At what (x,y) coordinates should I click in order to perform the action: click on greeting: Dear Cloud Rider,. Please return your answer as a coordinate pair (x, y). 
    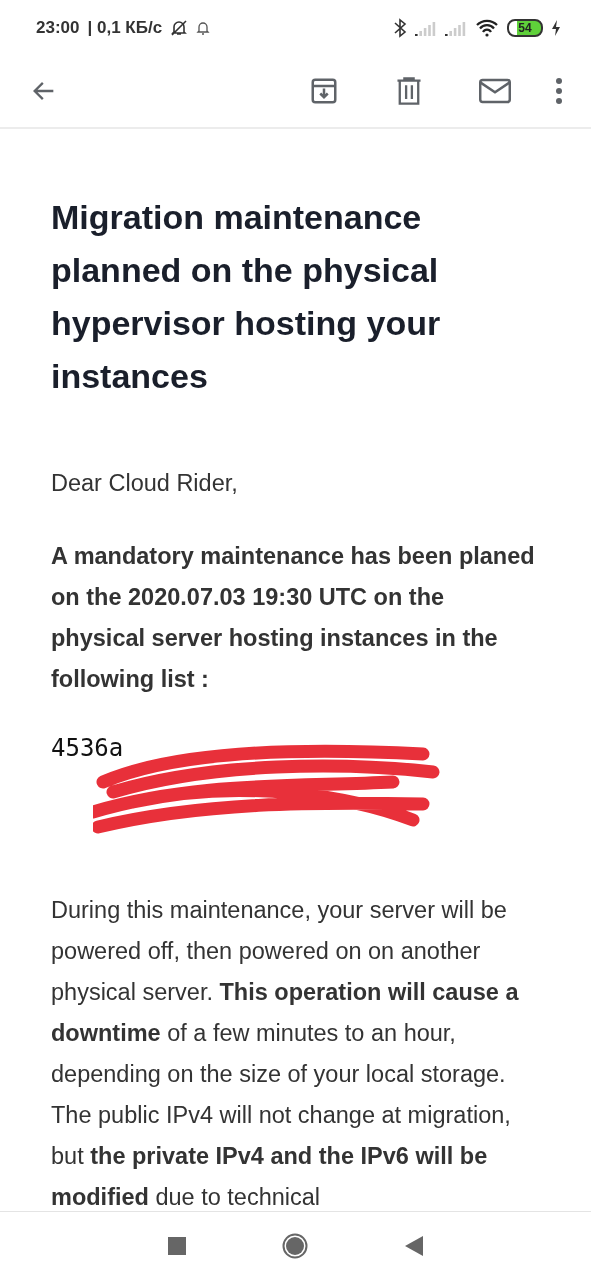
    Looking at the image, I should click on (145, 483).